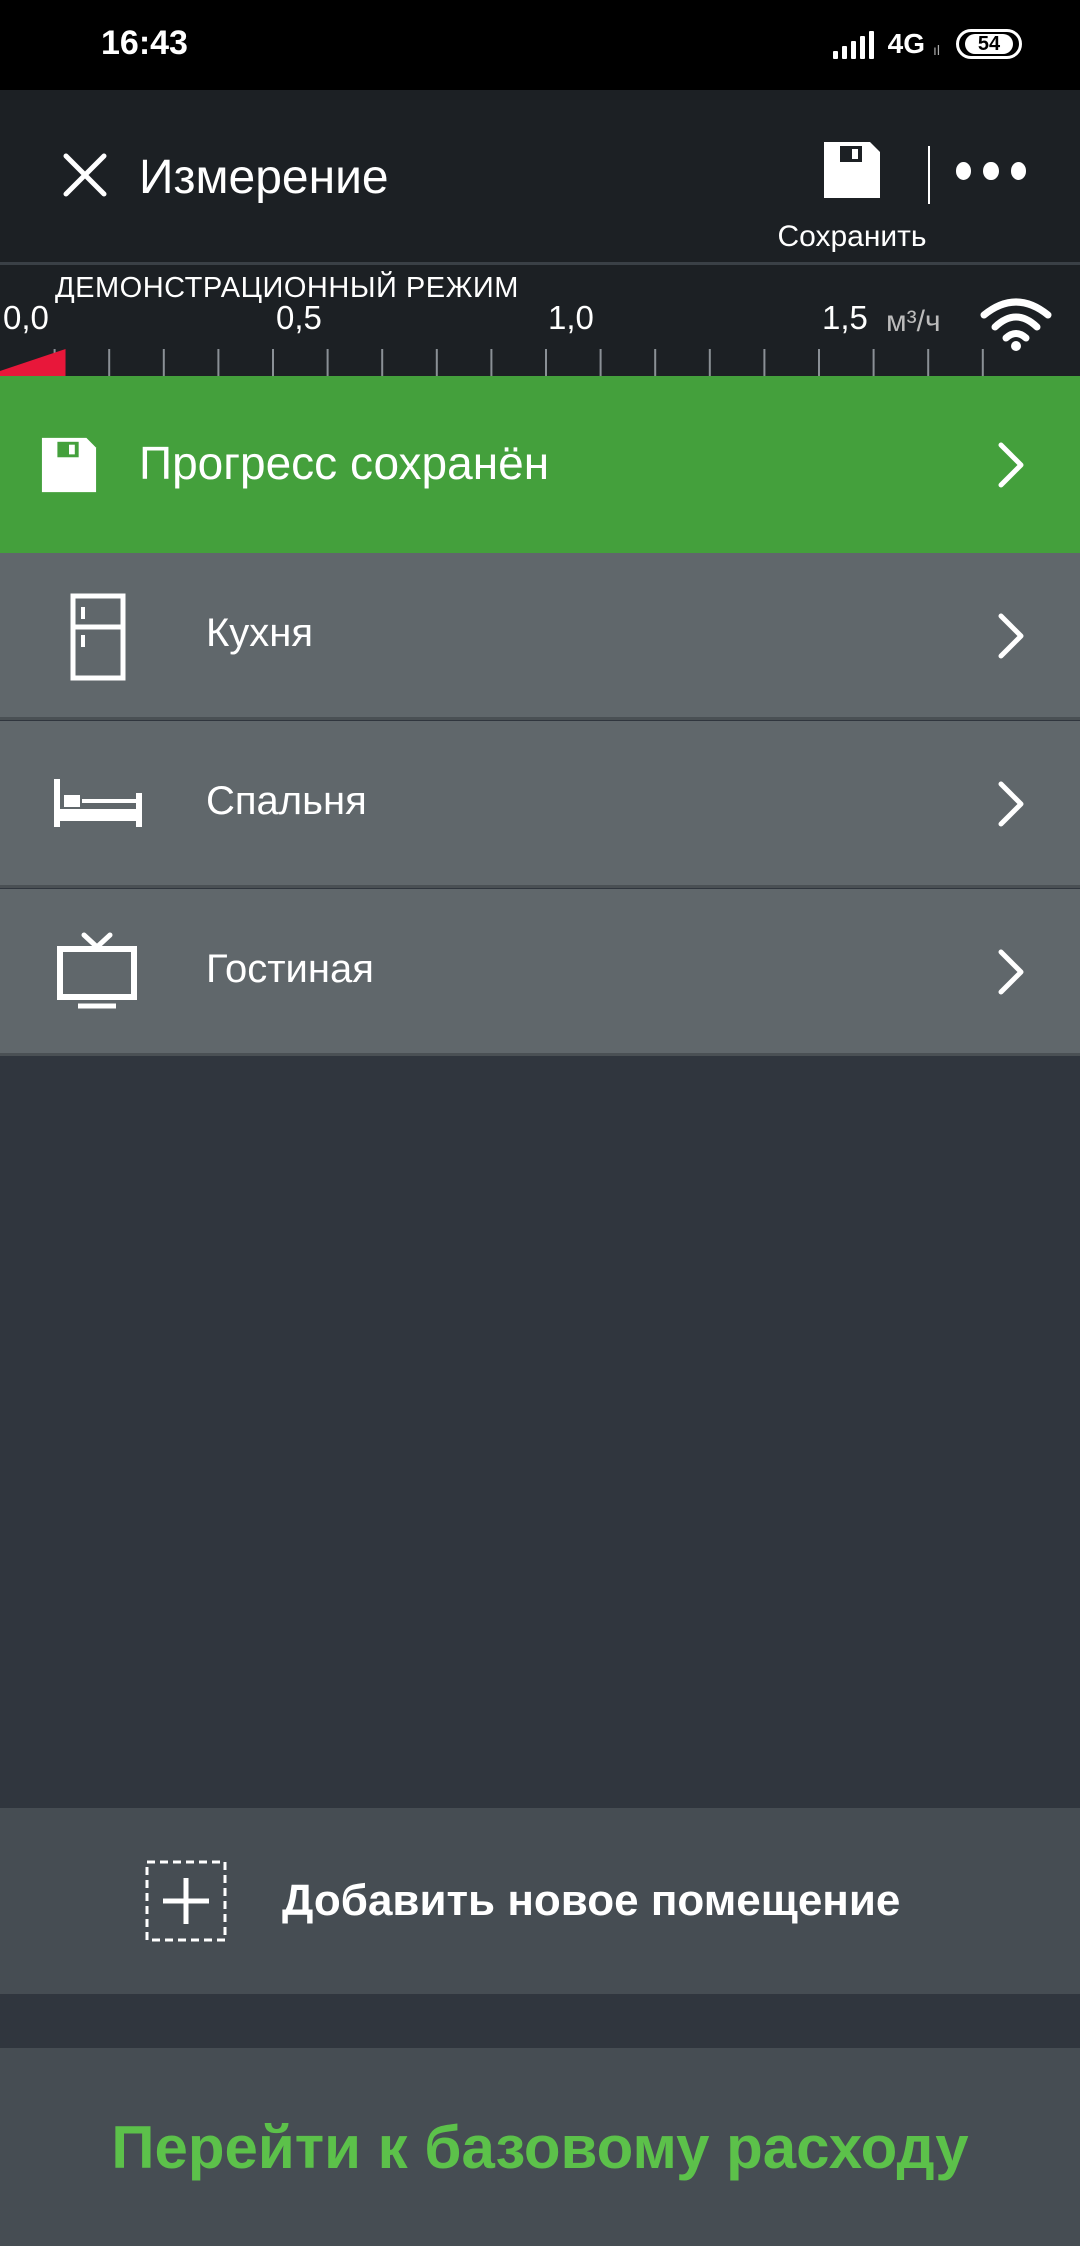 The image size is (1080, 2246). I want to click on tick-label: 1,0, so click(571, 317).